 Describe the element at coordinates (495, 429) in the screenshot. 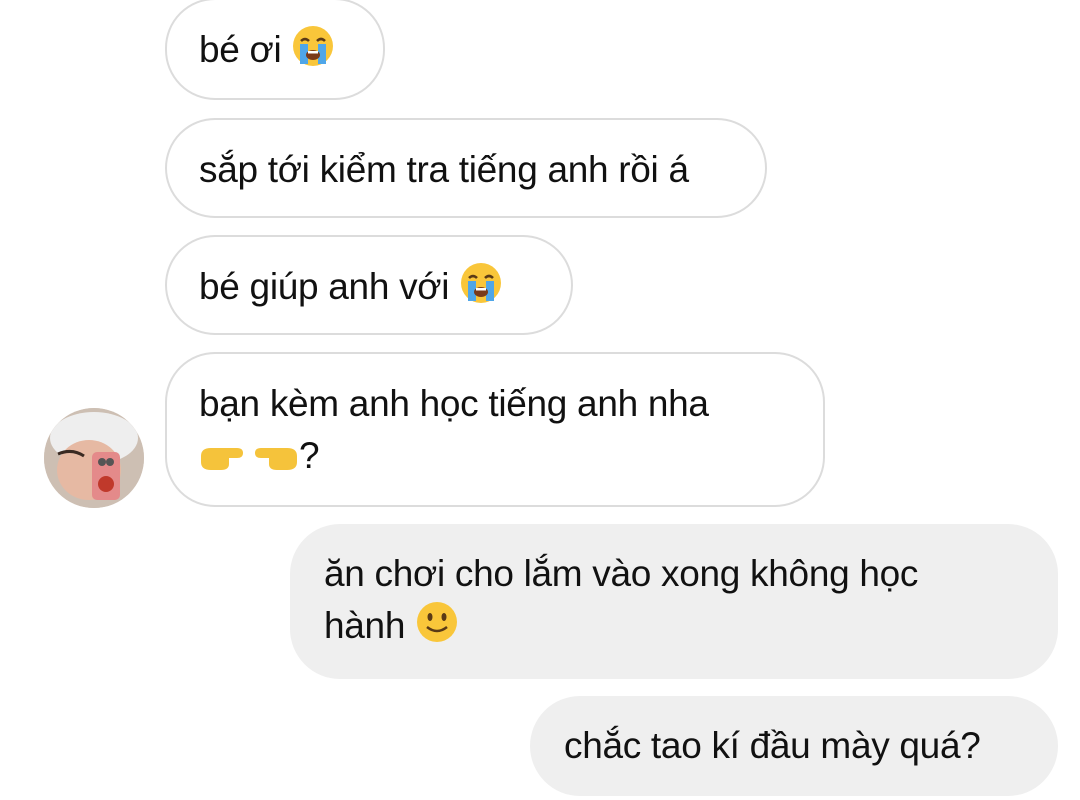

I see `received-message: bạn kèm anh học tiếng anh nha ?` at that location.